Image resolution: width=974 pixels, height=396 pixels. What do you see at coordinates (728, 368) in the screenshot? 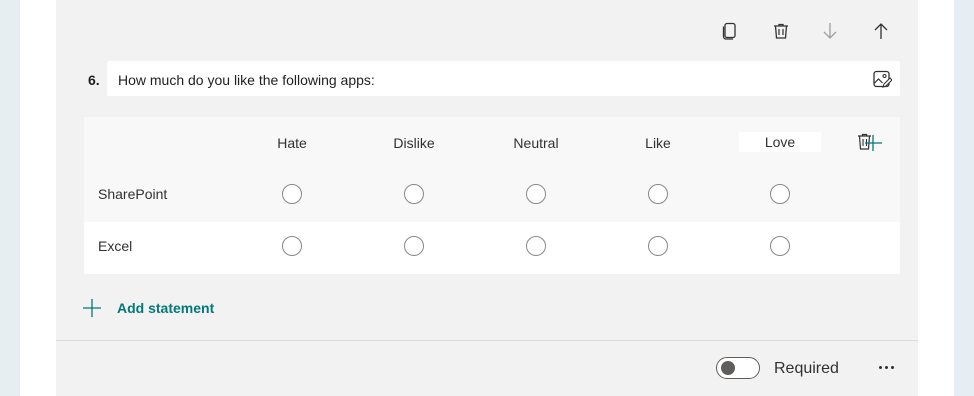
I see `toggle-knob` at bounding box center [728, 368].